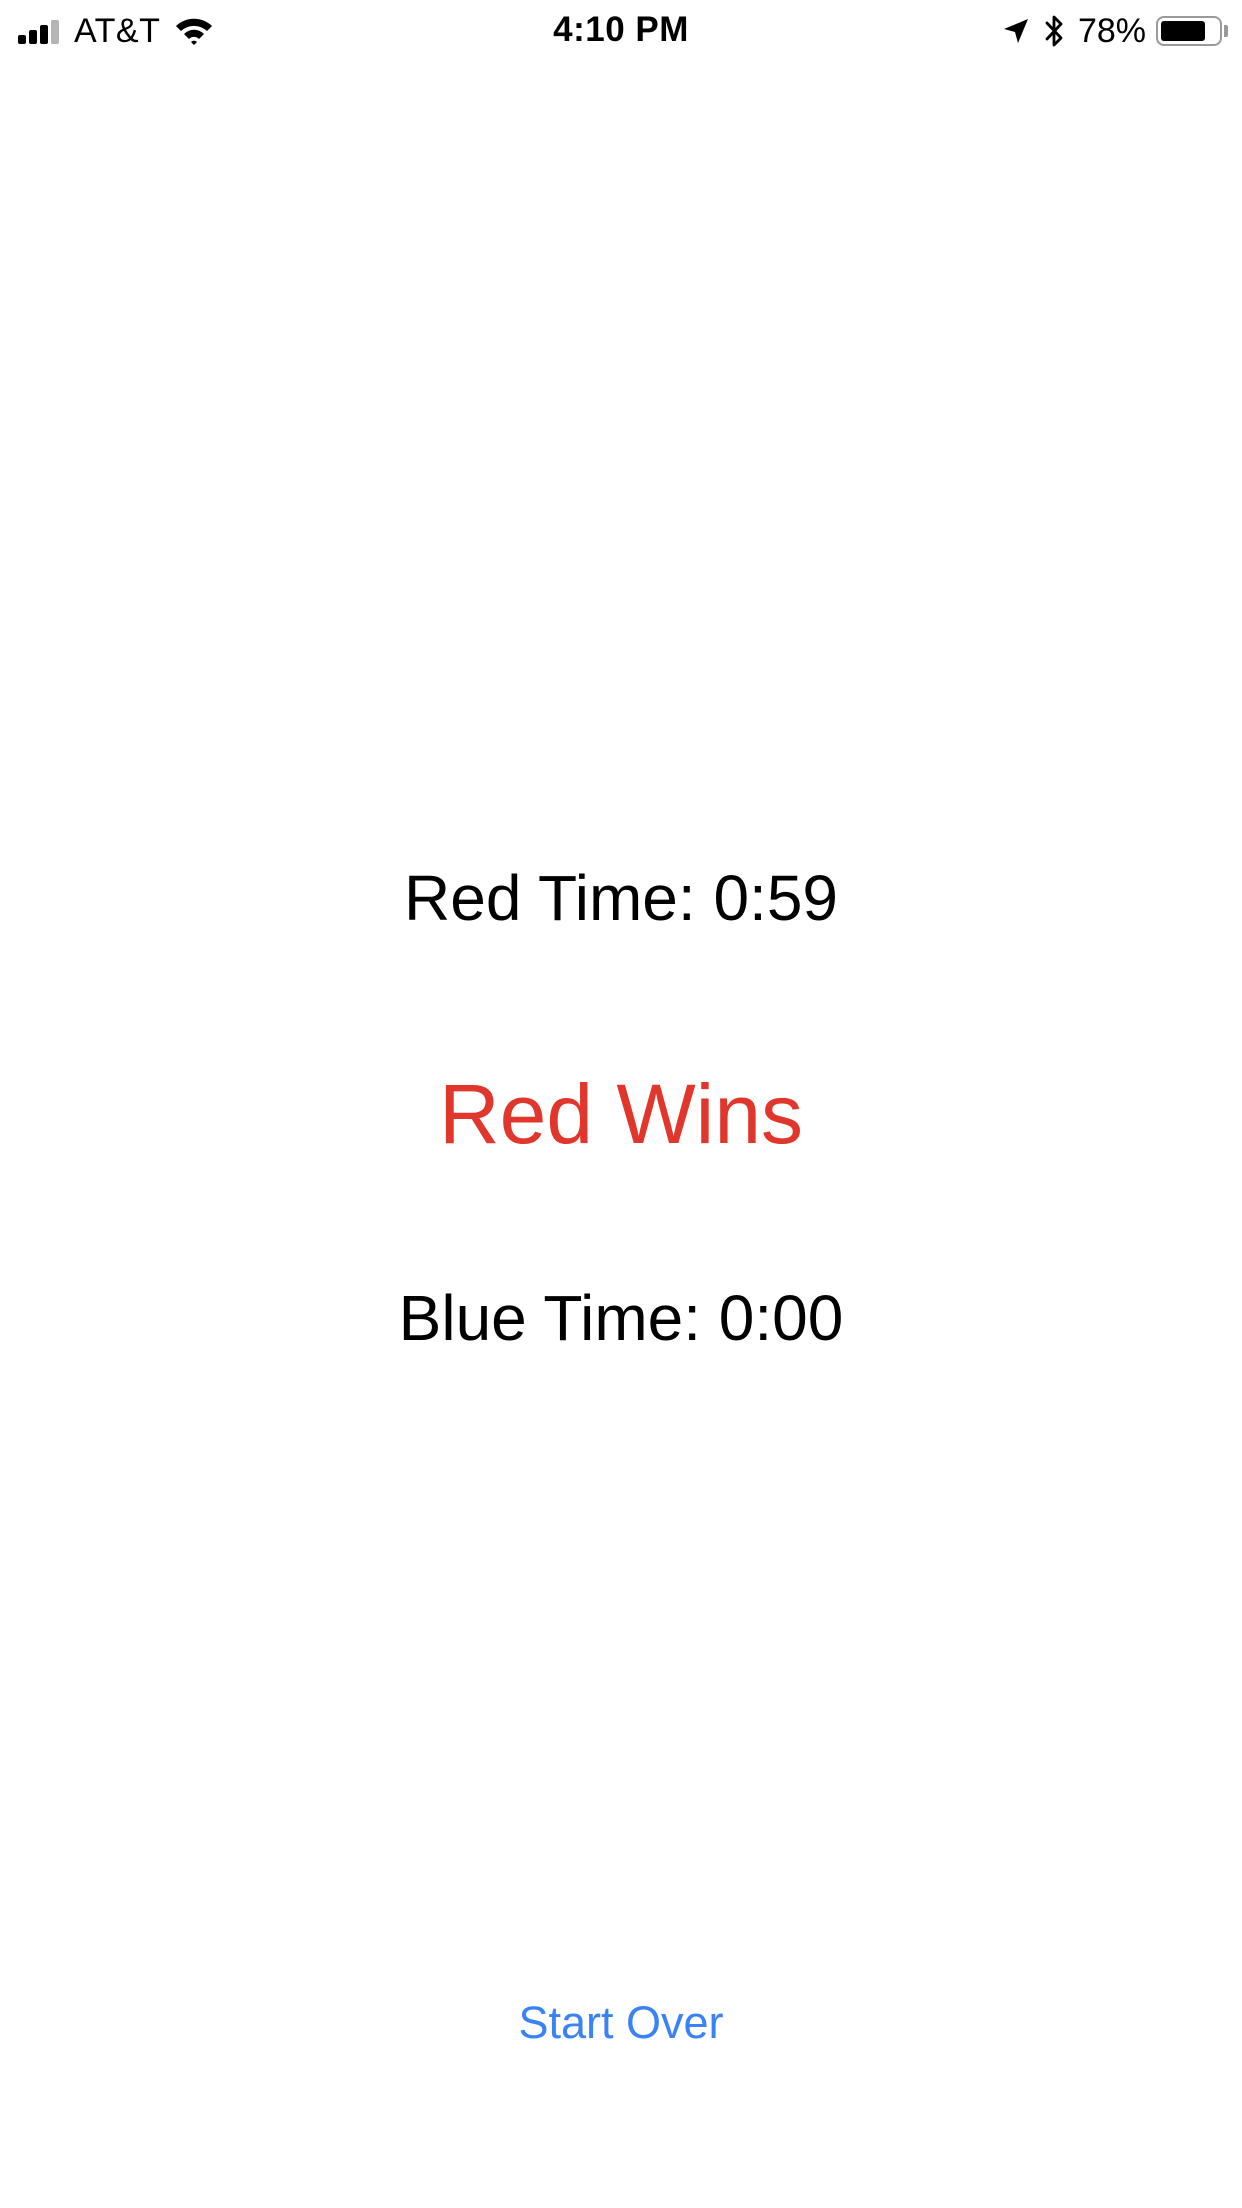 This screenshot has width=1242, height=2208. I want to click on red-time-label: Red Time: 0:59, so click(621, 898).